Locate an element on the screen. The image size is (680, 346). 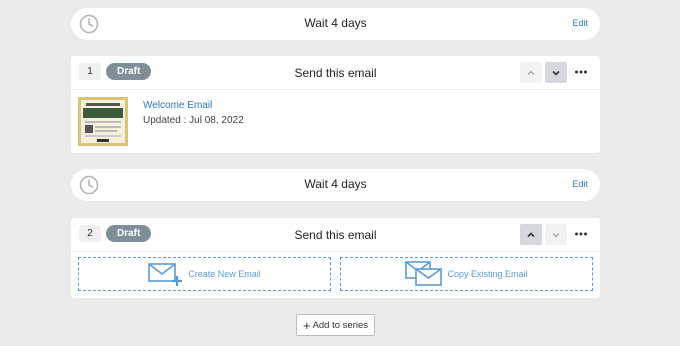
copy-existing-email-label: Copy Existing Email is located at coordinates (487, 274).